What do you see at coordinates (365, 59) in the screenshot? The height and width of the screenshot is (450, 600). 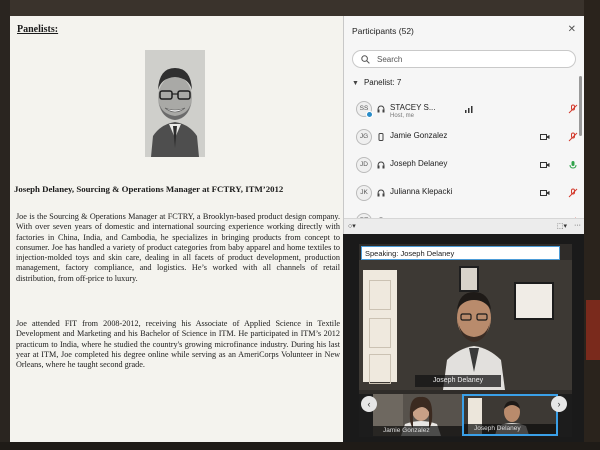 I see `search-icon` at bounding box center [365, 59].